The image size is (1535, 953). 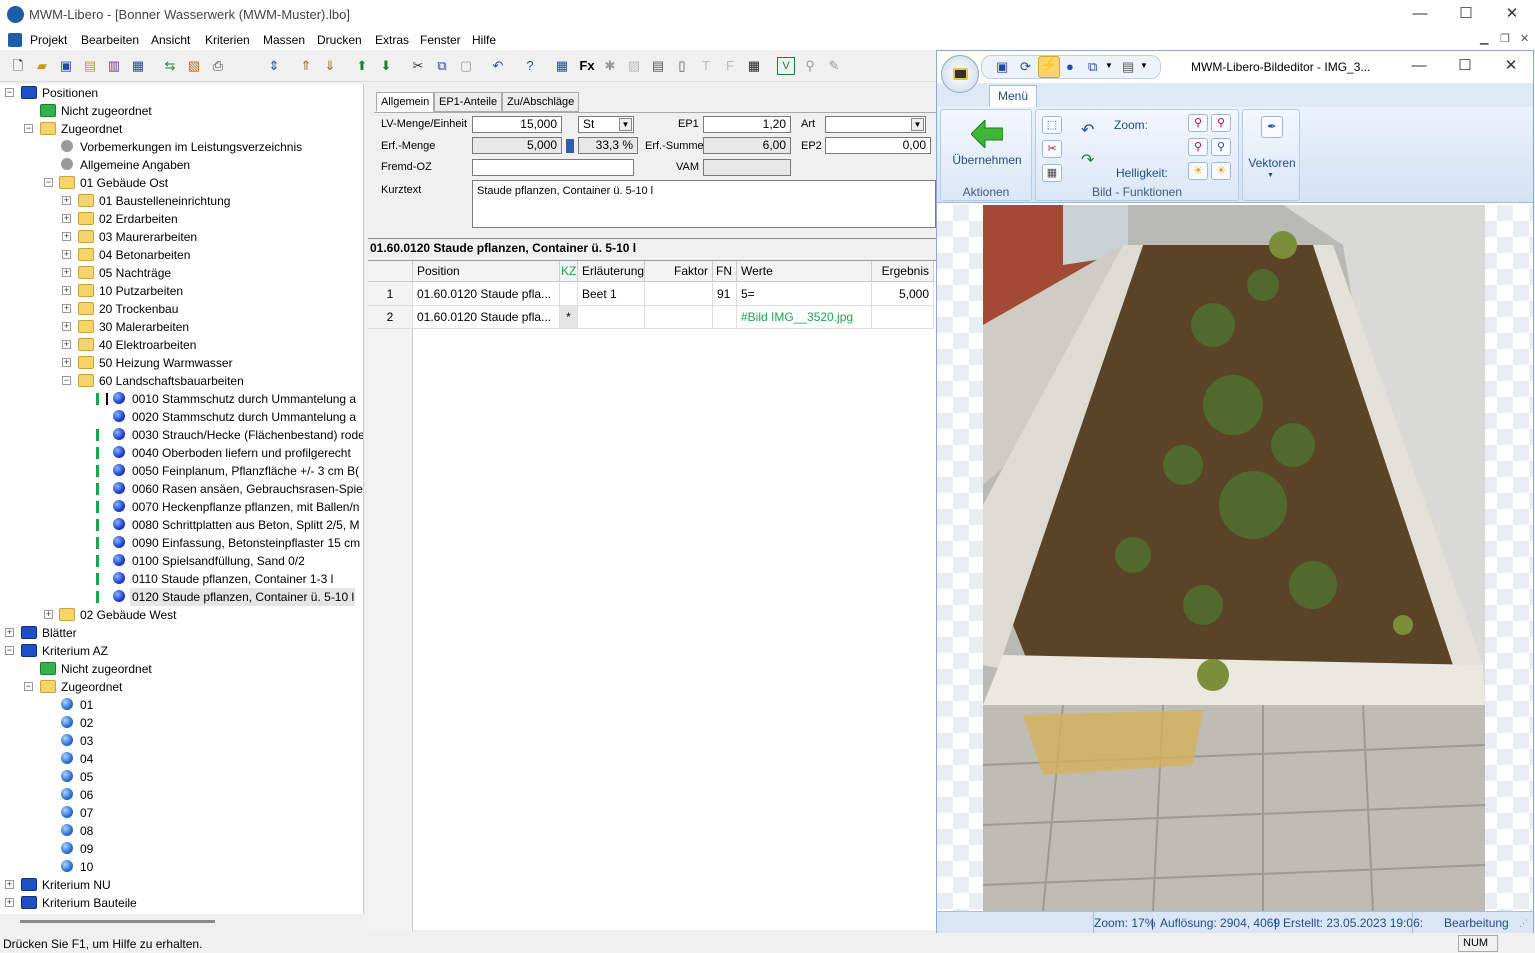 I want to click on brightness-down-icon: ☀, so click(x=1198, y=171).